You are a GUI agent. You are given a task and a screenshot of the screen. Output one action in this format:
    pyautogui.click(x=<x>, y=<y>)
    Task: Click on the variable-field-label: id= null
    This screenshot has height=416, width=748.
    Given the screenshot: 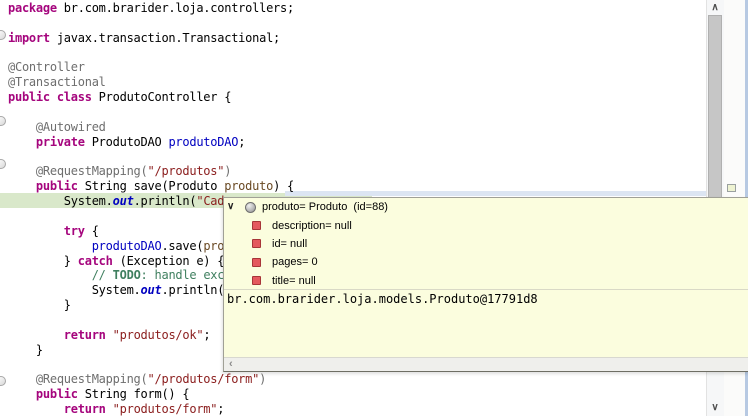 What is the action you would take?
    pyautogui.click(x=290, y=243)
    